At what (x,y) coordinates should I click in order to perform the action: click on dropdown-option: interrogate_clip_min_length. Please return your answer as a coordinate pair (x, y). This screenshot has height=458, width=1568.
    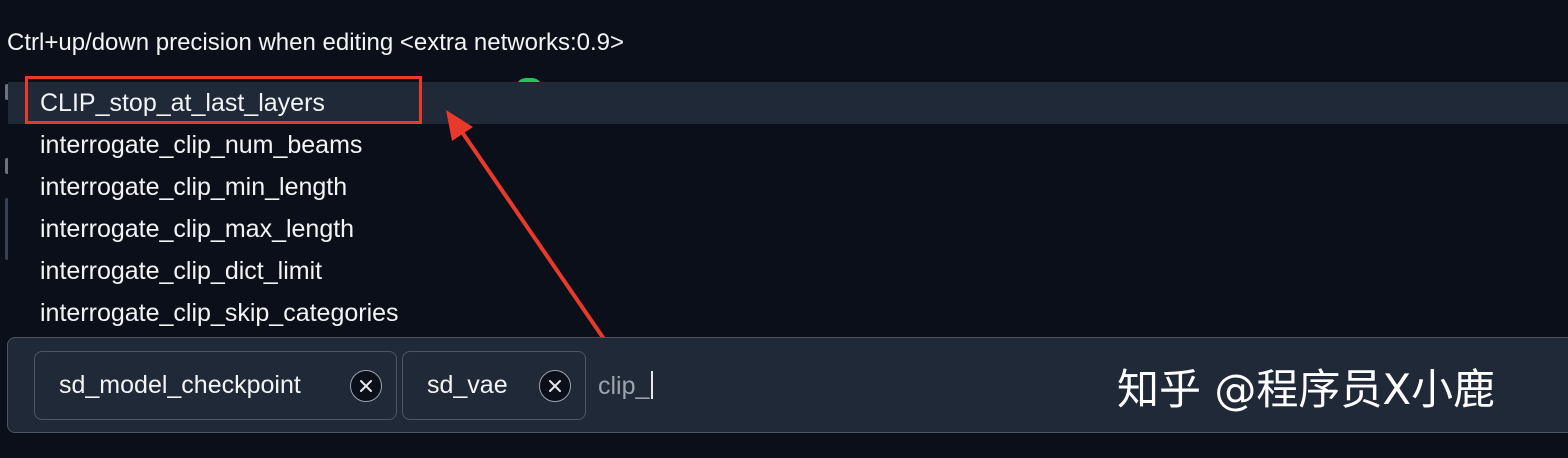
    Looking at the image, I should click on (788, 187).